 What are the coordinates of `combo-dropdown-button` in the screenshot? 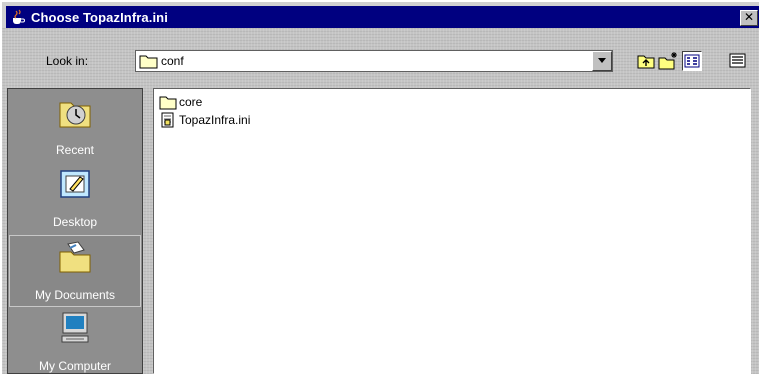 It's located at (602, 61).